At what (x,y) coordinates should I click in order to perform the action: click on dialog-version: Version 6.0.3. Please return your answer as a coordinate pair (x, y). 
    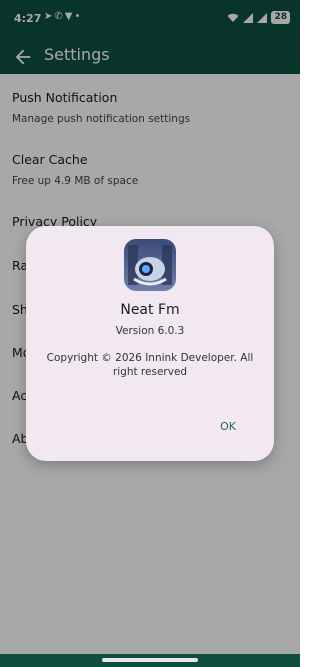
    Looking at the image, I should click on (150, 331).